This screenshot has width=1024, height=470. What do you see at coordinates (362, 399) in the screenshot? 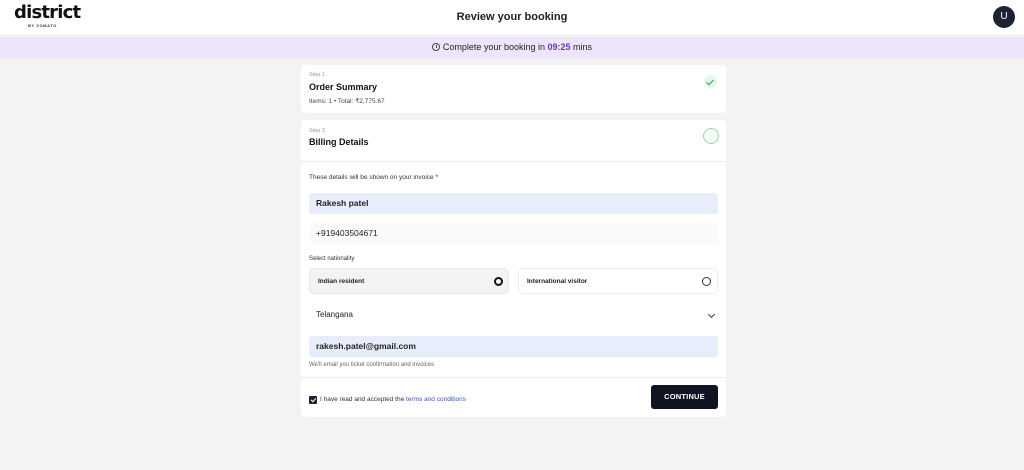
I see `terms-label: I have read and accepted the` at bounding box center [362, 399].